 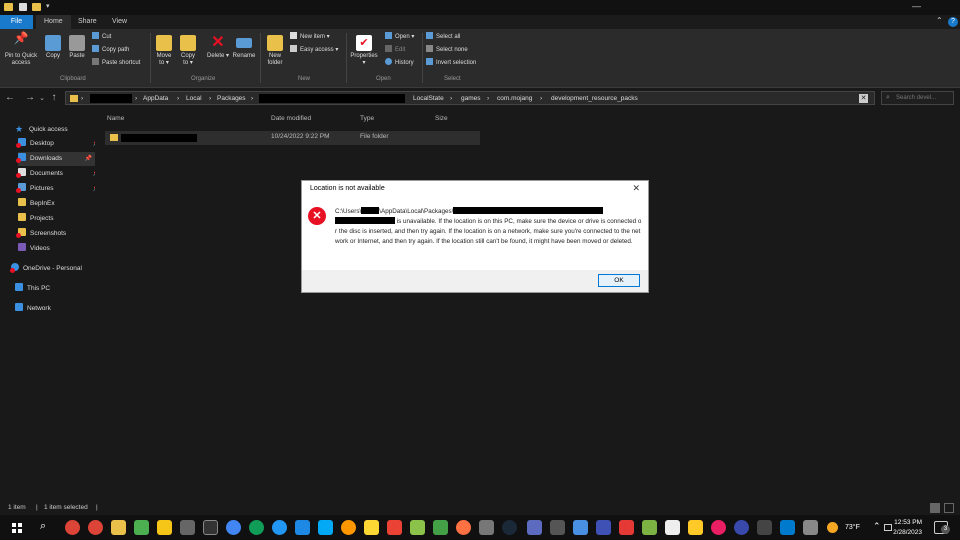 What do you see at coordinates (244, 47) in the screenshot?
I see `rename-button: Rename` at bounding box center [244, 47].